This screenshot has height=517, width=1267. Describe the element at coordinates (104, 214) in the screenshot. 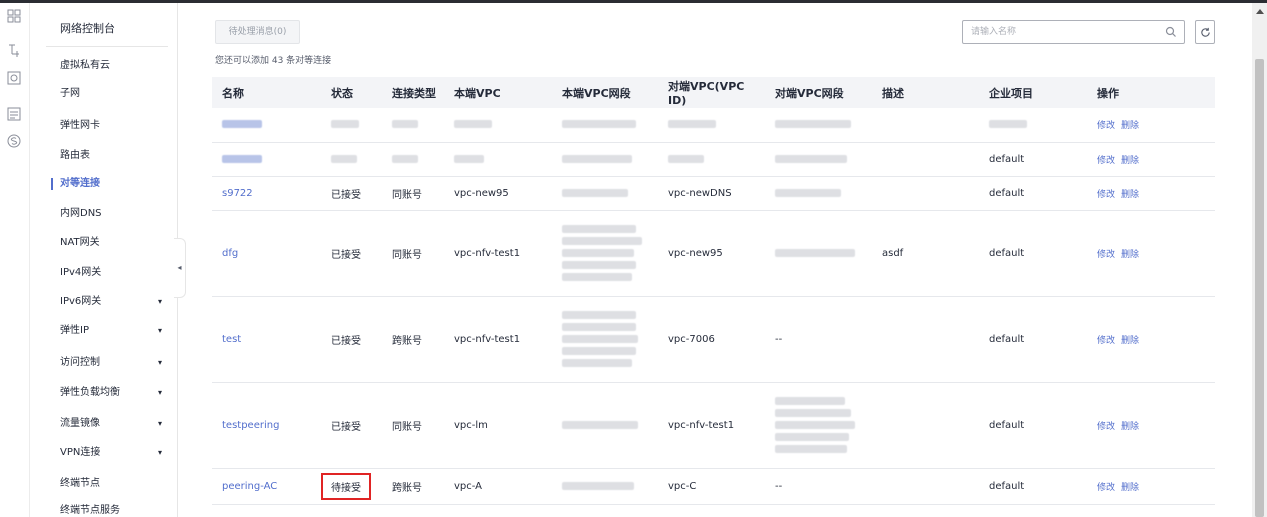

I see `sidebar-item-private-dns: 内网DNS` at that location.